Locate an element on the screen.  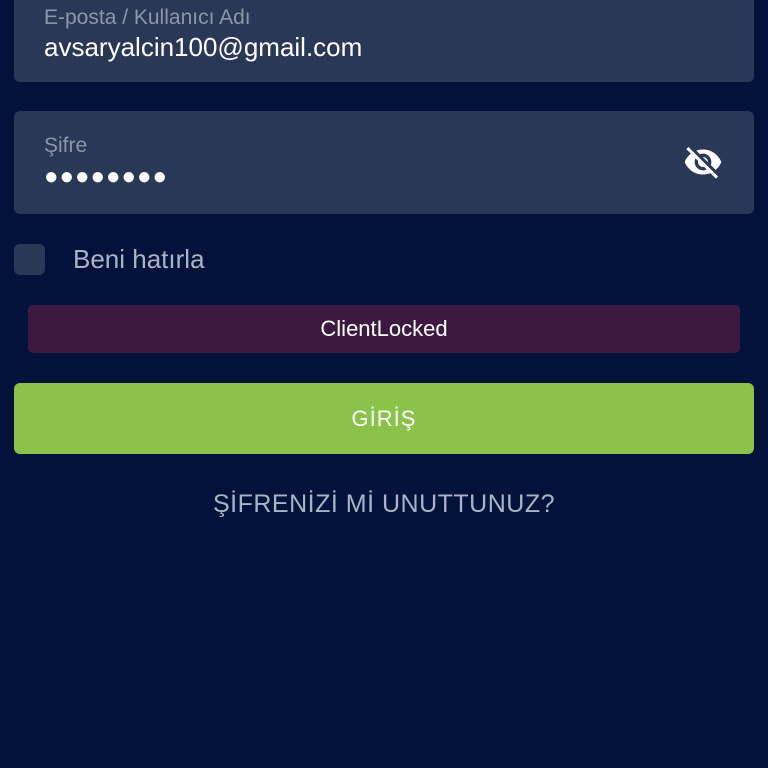
password-field: Şifre ●●●●●●●● is located at coordinates (384, 162).